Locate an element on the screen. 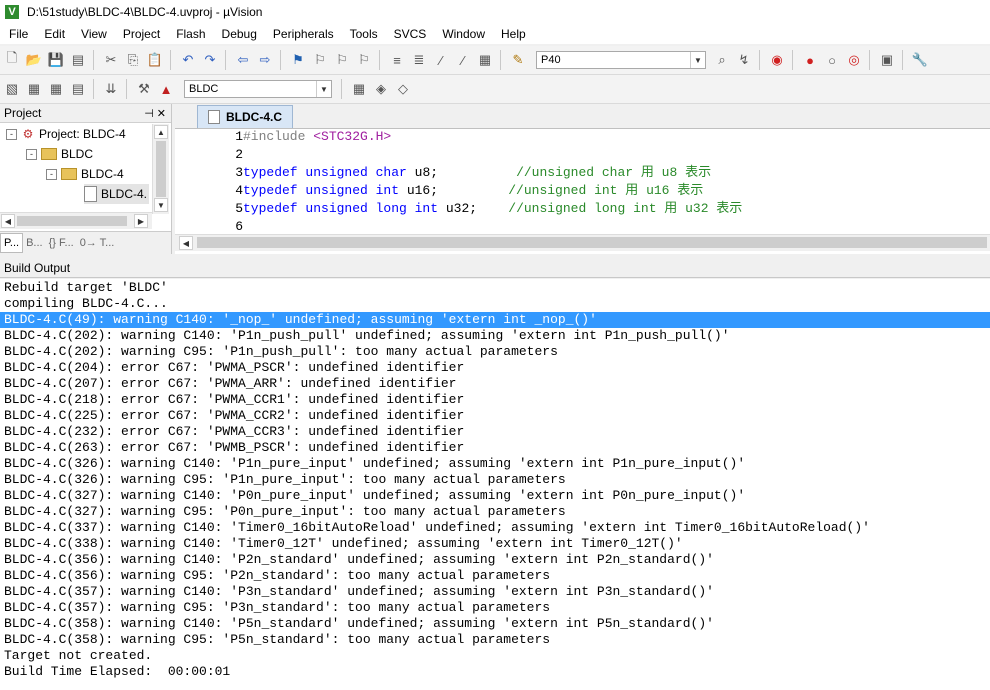  tree-item-group: - BLDC-4 is located at coordinates (85, 174).